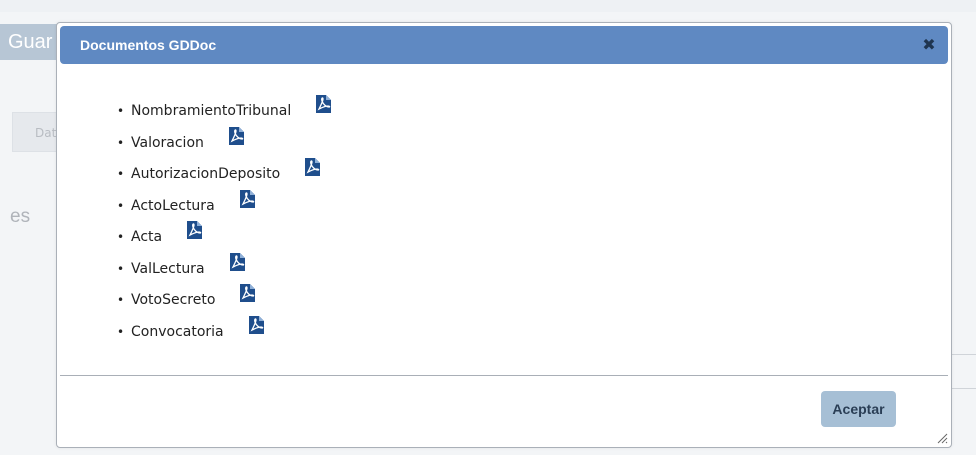  What do you see at coordinates (30, 42) in the screenshot?
I see `background-save-button: Guar` at bounding box center [30, 42].